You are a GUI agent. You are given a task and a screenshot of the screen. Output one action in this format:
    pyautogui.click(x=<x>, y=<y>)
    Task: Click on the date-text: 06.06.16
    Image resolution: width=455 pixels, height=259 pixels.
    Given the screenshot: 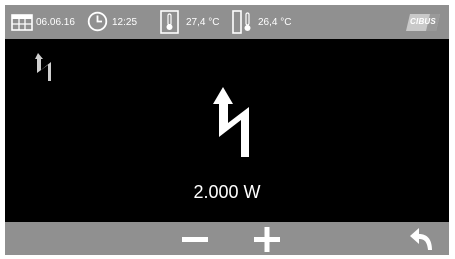 What is the action you would take?
    pyautogui.click(x=55, y=22)
    